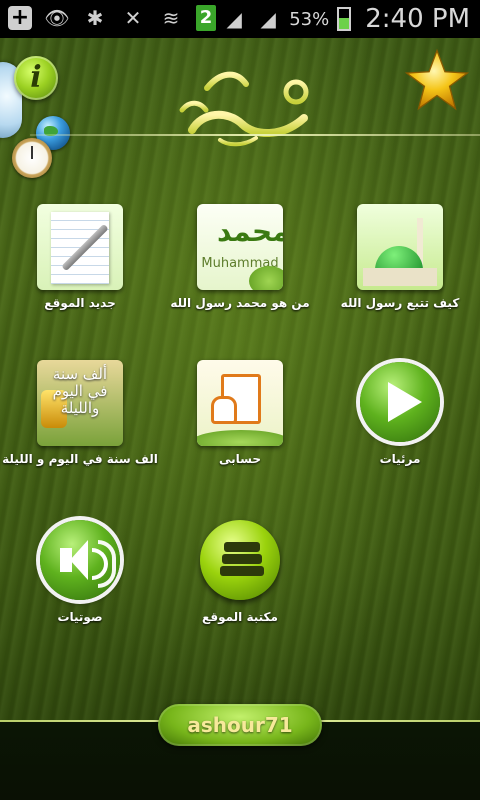  I want to click on menu-item-who-is-muhammad: محمد Muhammad من هو محمد رسول الله, so click(240, 257).